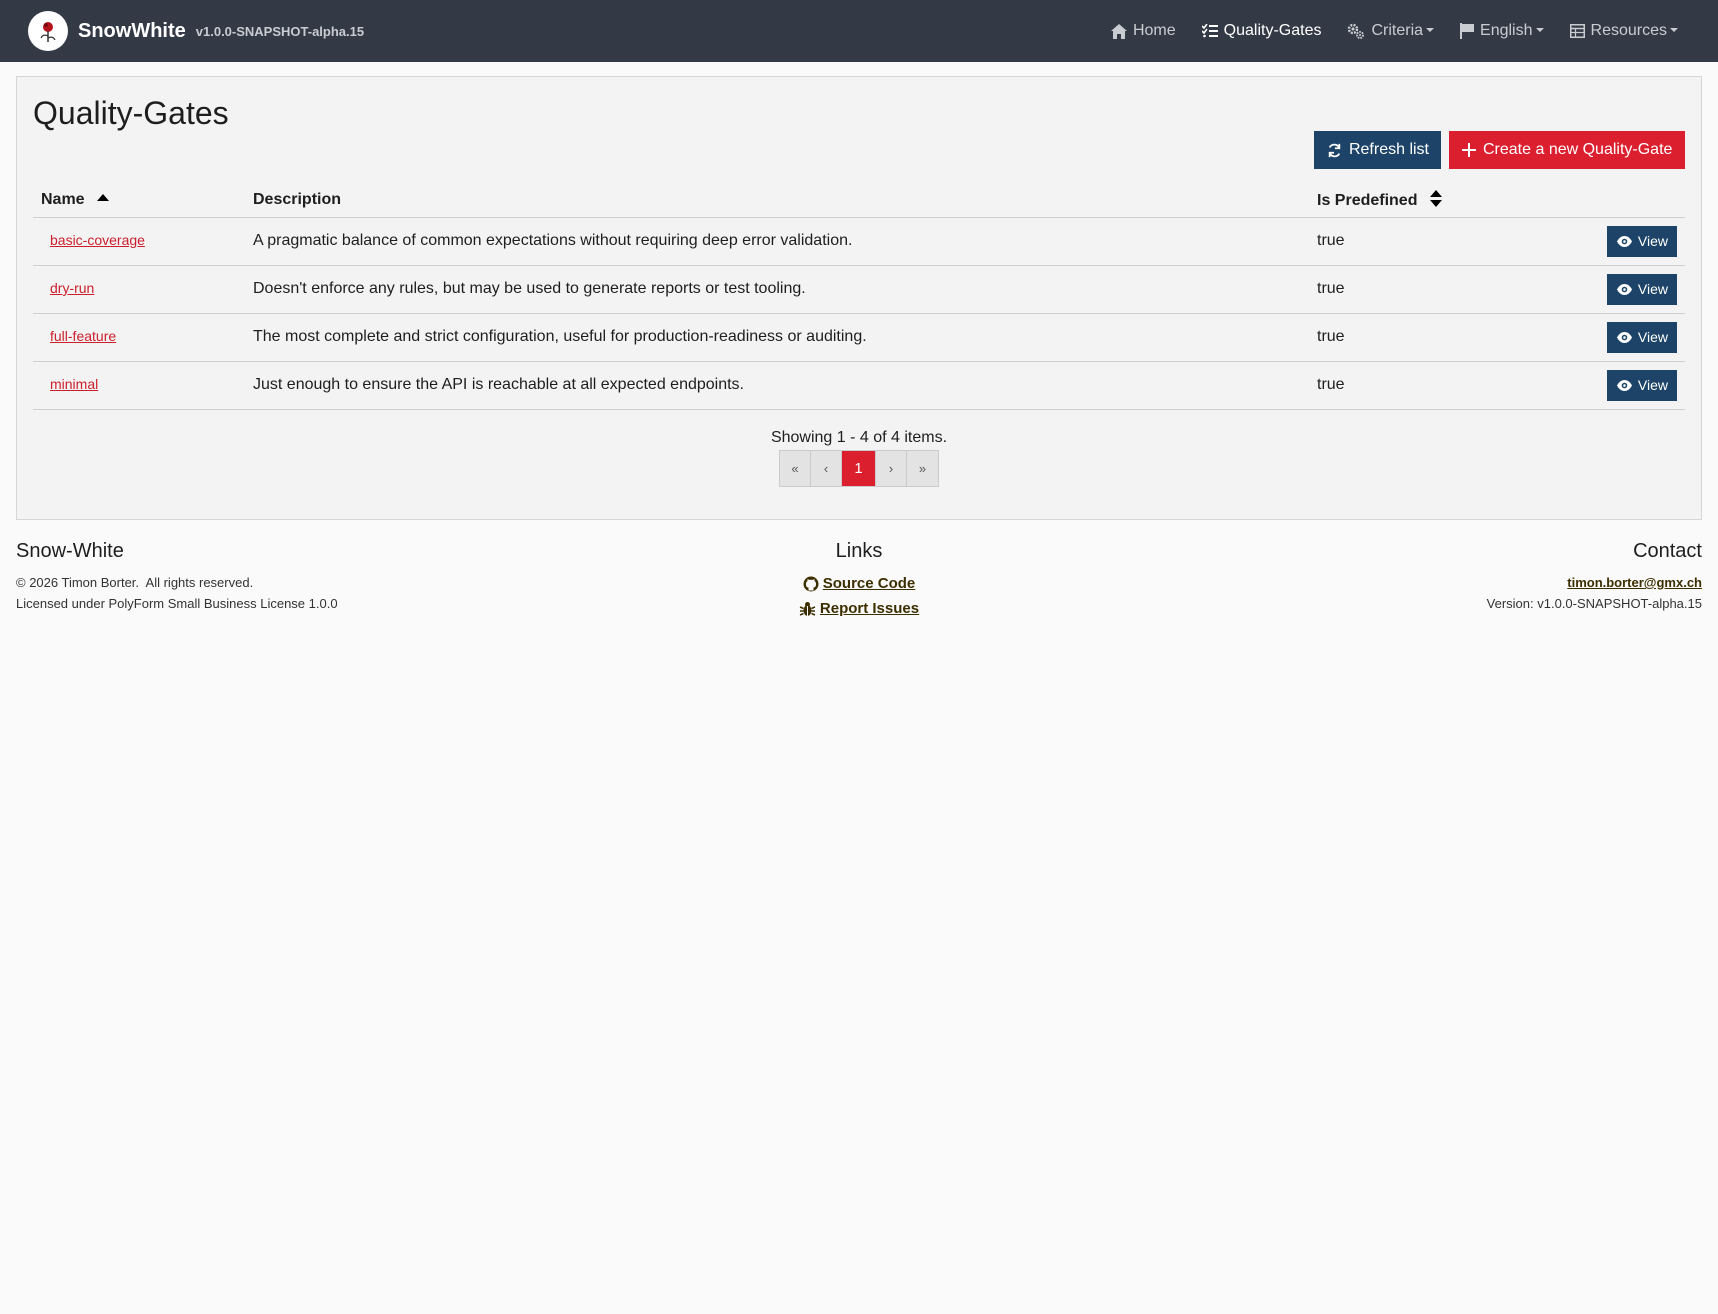 Image resolution: width=1718 pixels, height=1314 pixels. I want to click on list-check-icon, so click(1209, 31).